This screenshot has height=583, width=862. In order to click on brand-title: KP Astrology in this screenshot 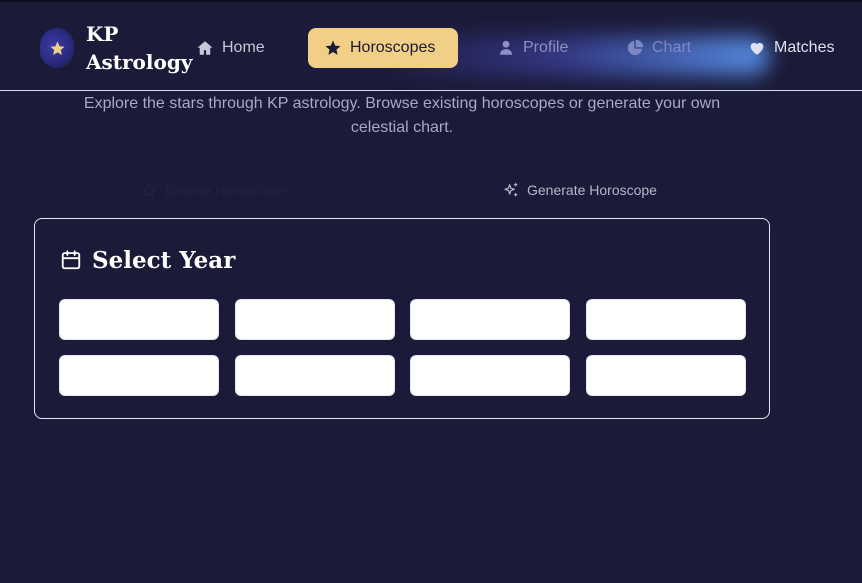, I will do `click(139, 48)`.